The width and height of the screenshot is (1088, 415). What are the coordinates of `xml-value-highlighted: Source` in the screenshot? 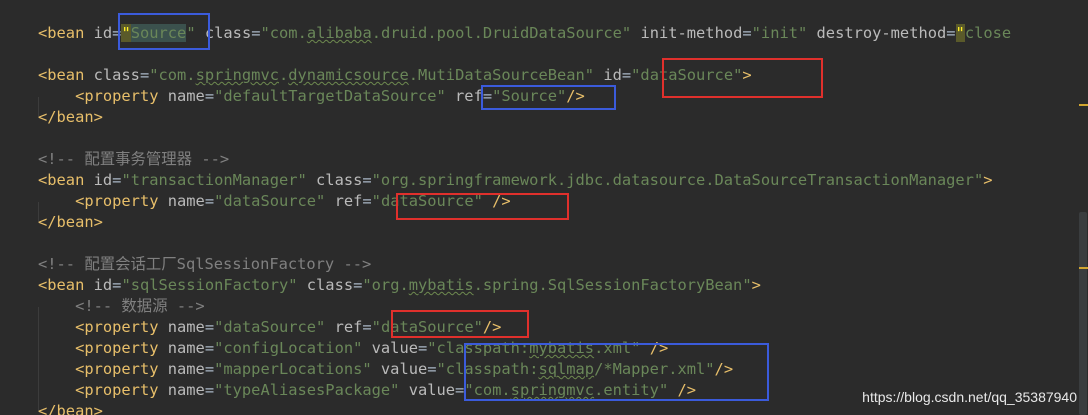 It's located at (158, 33).